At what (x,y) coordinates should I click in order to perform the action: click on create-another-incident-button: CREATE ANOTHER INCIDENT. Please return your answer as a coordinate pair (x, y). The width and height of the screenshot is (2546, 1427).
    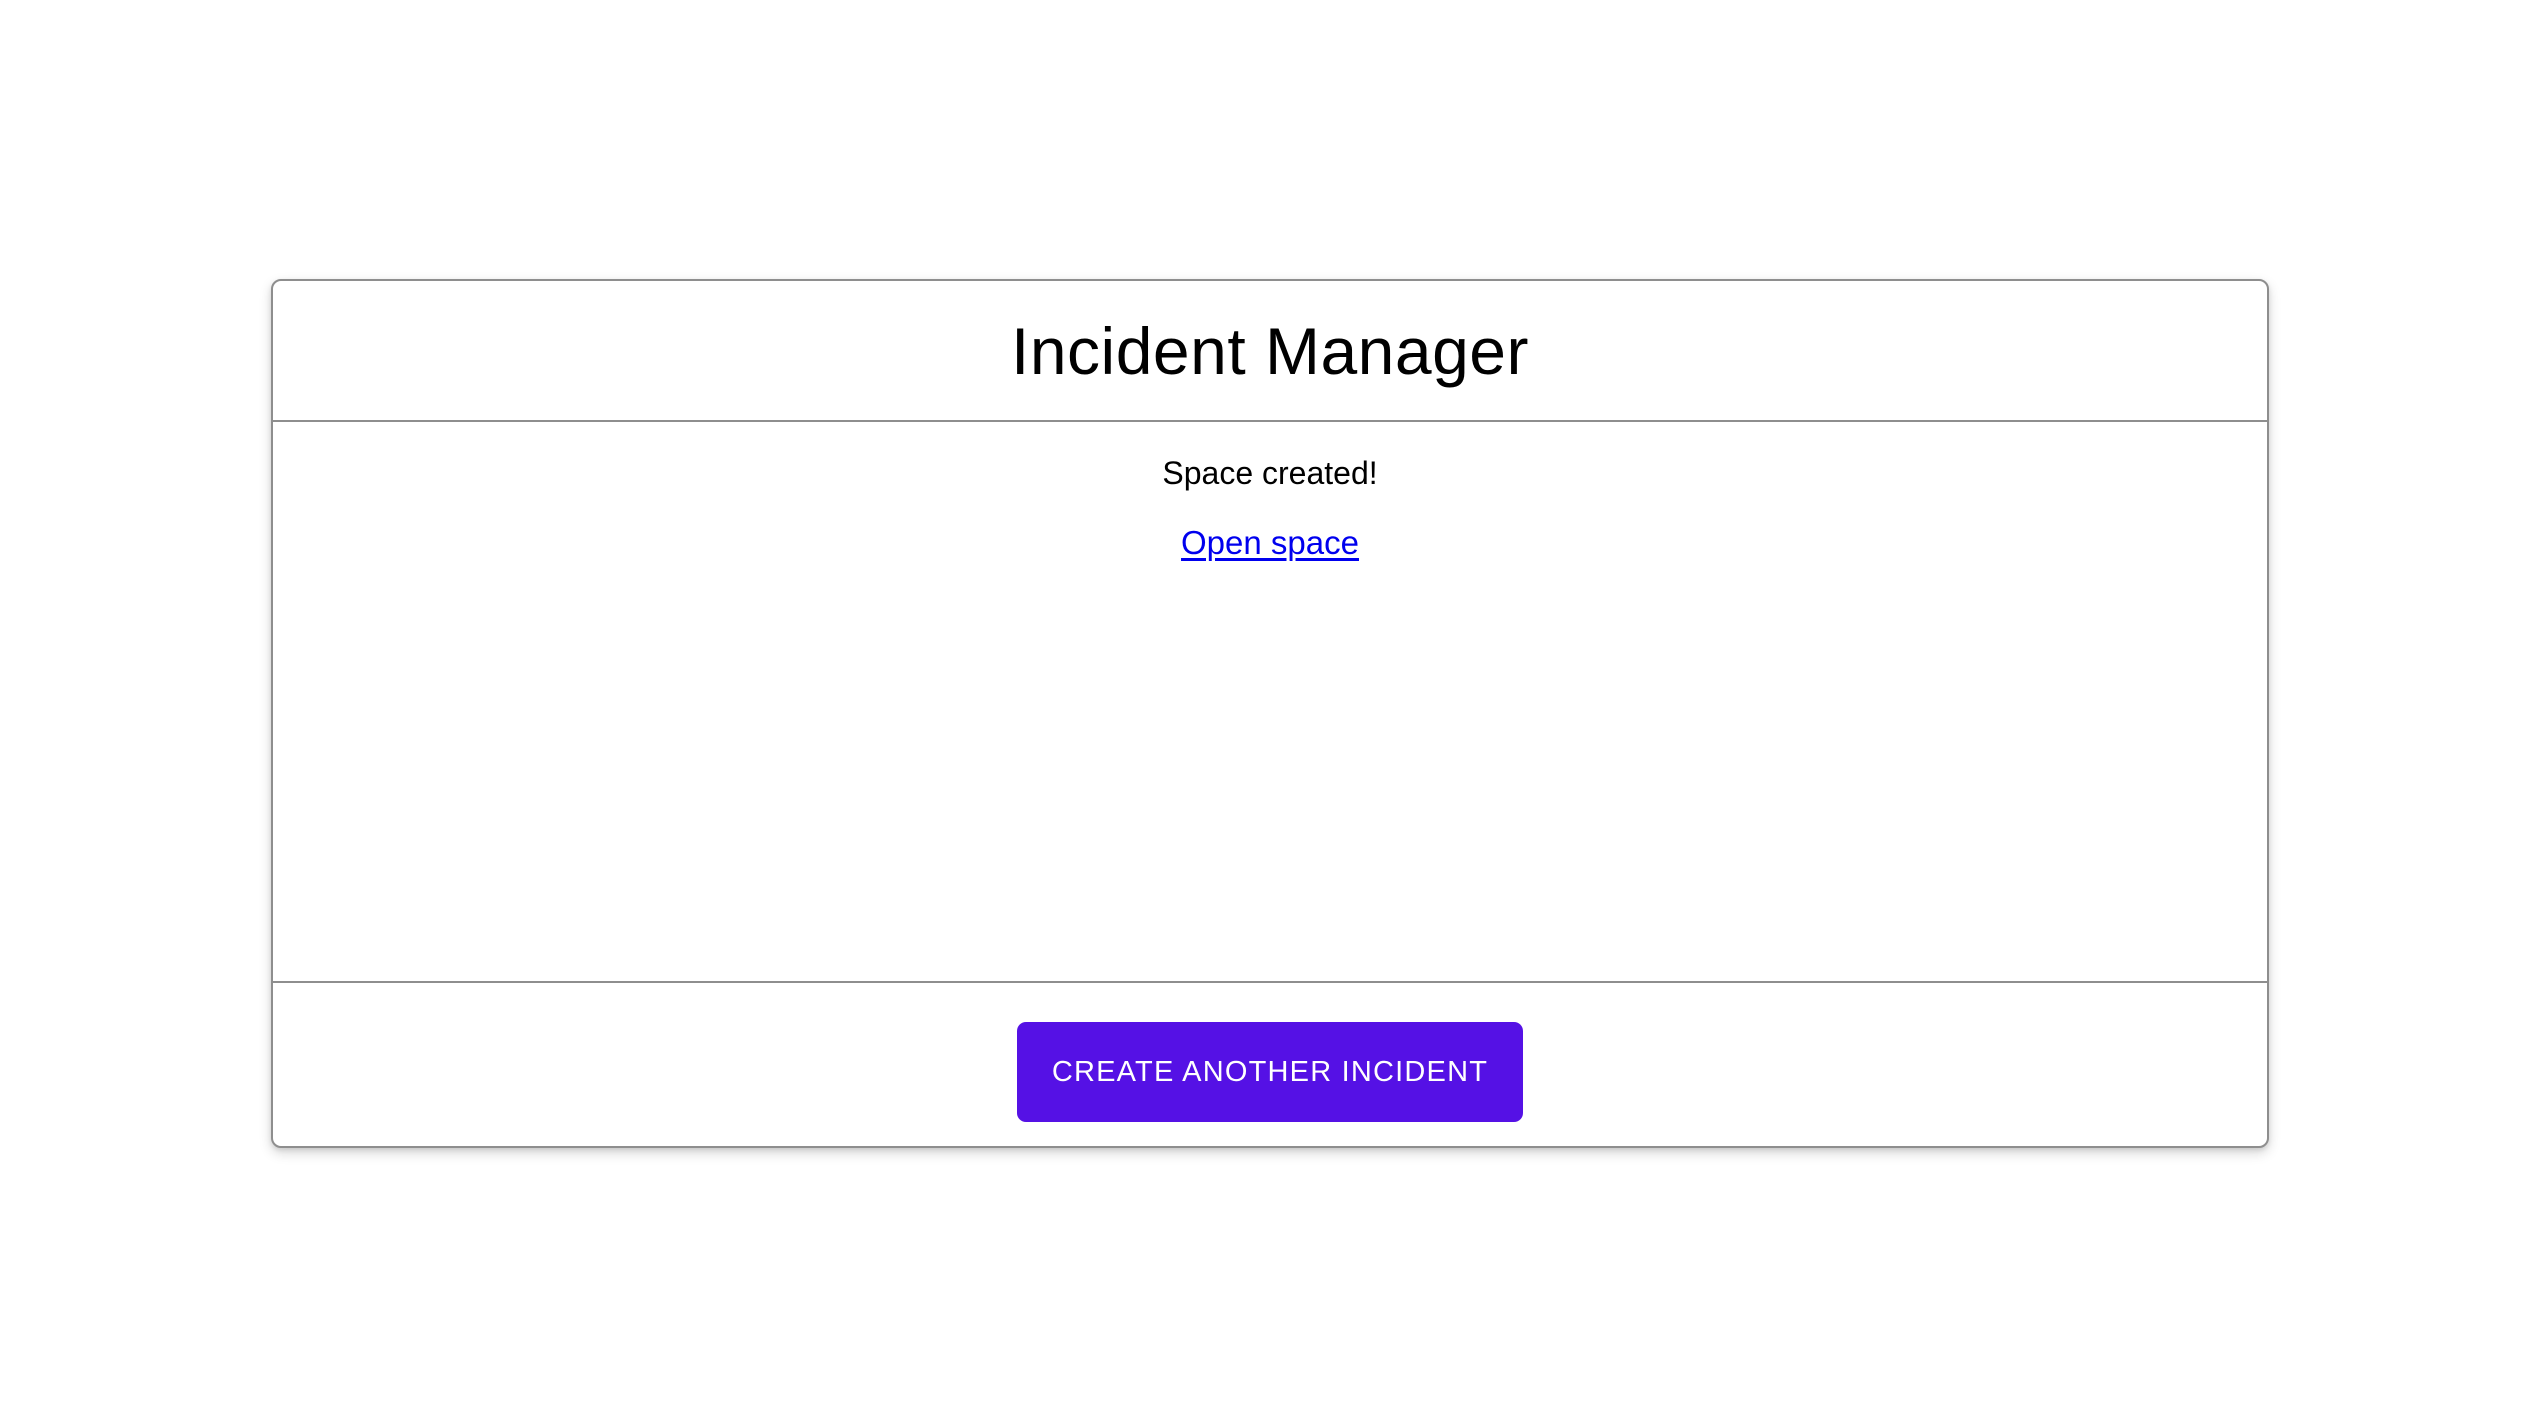
    Looking at the image, I should click on (1270, 1072).